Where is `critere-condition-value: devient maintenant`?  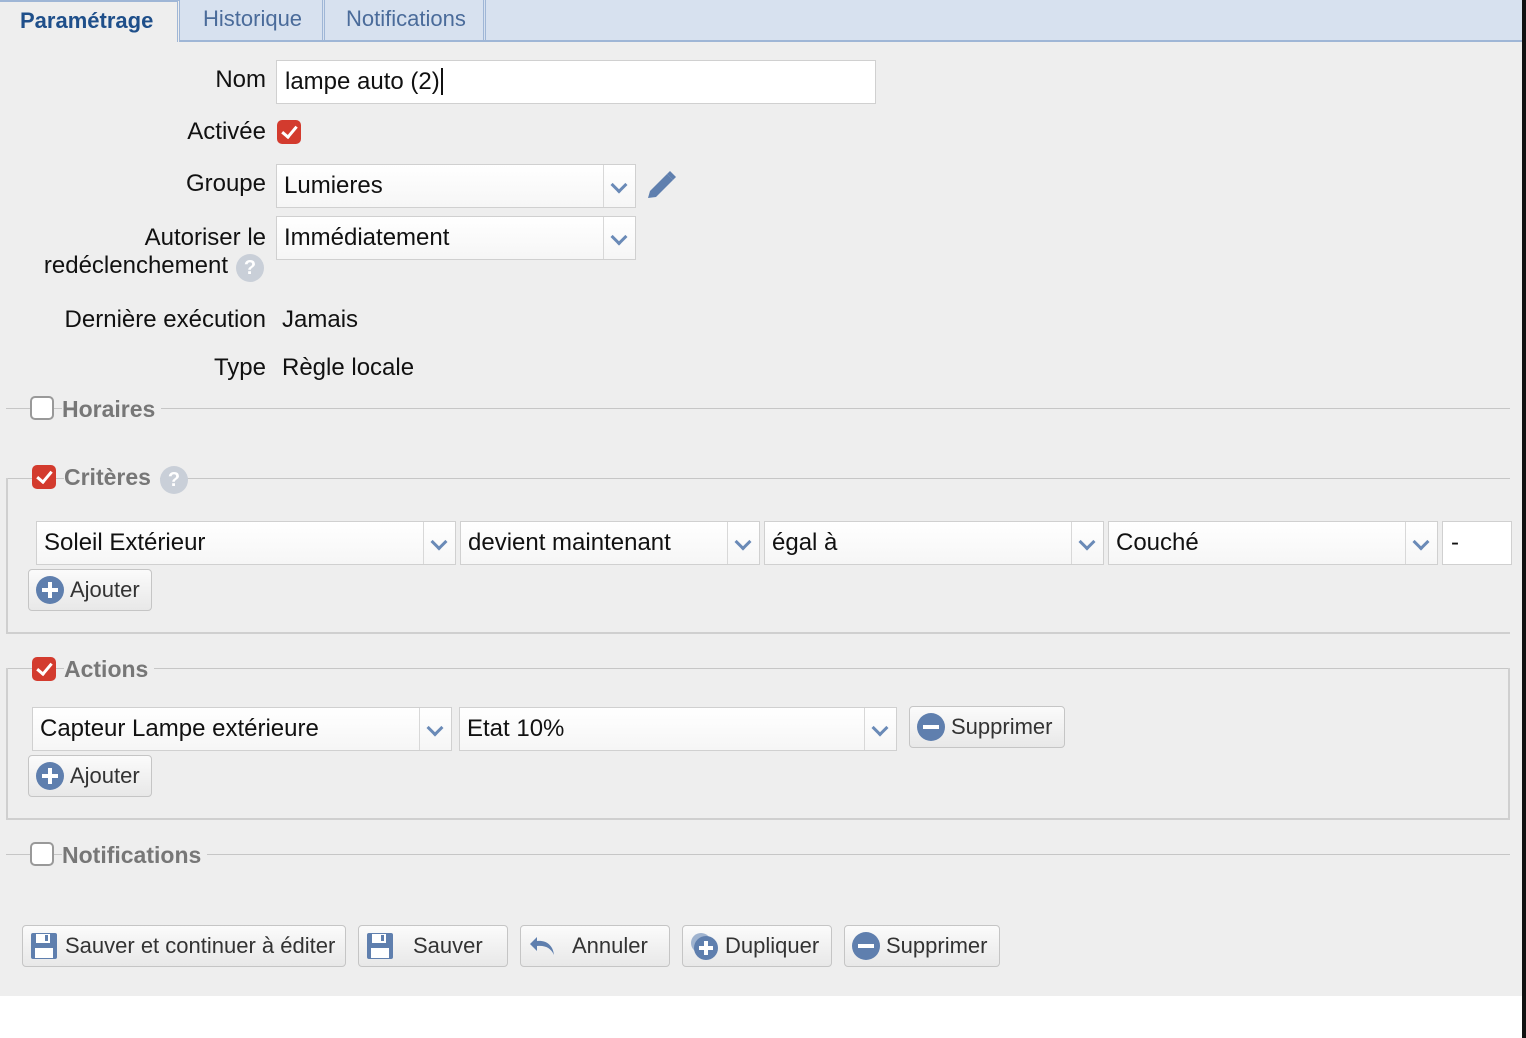 critere-condition-value: devient maintenant is located at coordinates (569, 542).